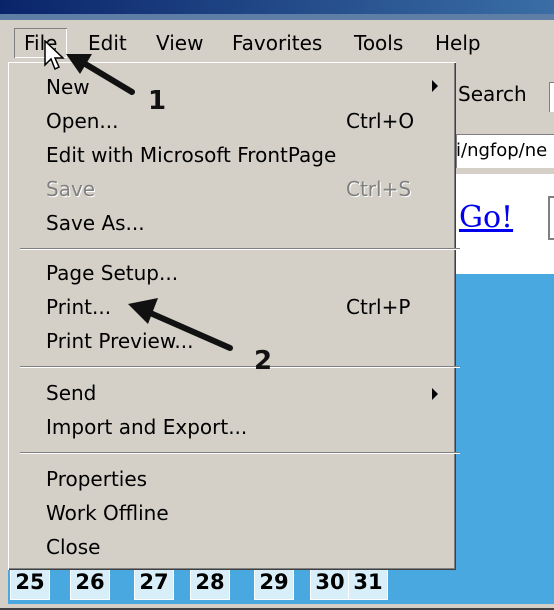 This screenshot has width=554, height=610. What do you see at coordinates (492, 94) in the screenshot?
I see `search-button: Search` at bounding box center [492, 94].